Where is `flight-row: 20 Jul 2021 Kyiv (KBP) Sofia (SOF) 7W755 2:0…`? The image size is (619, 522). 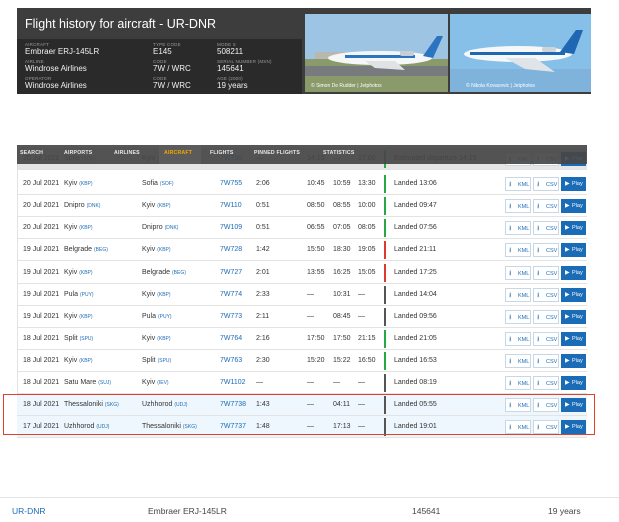 flight-row: 20 Jul 2021 Kyiv (KBP) Sofia (SOF) 7W755 2:0… is located at coordinates (302, 184).